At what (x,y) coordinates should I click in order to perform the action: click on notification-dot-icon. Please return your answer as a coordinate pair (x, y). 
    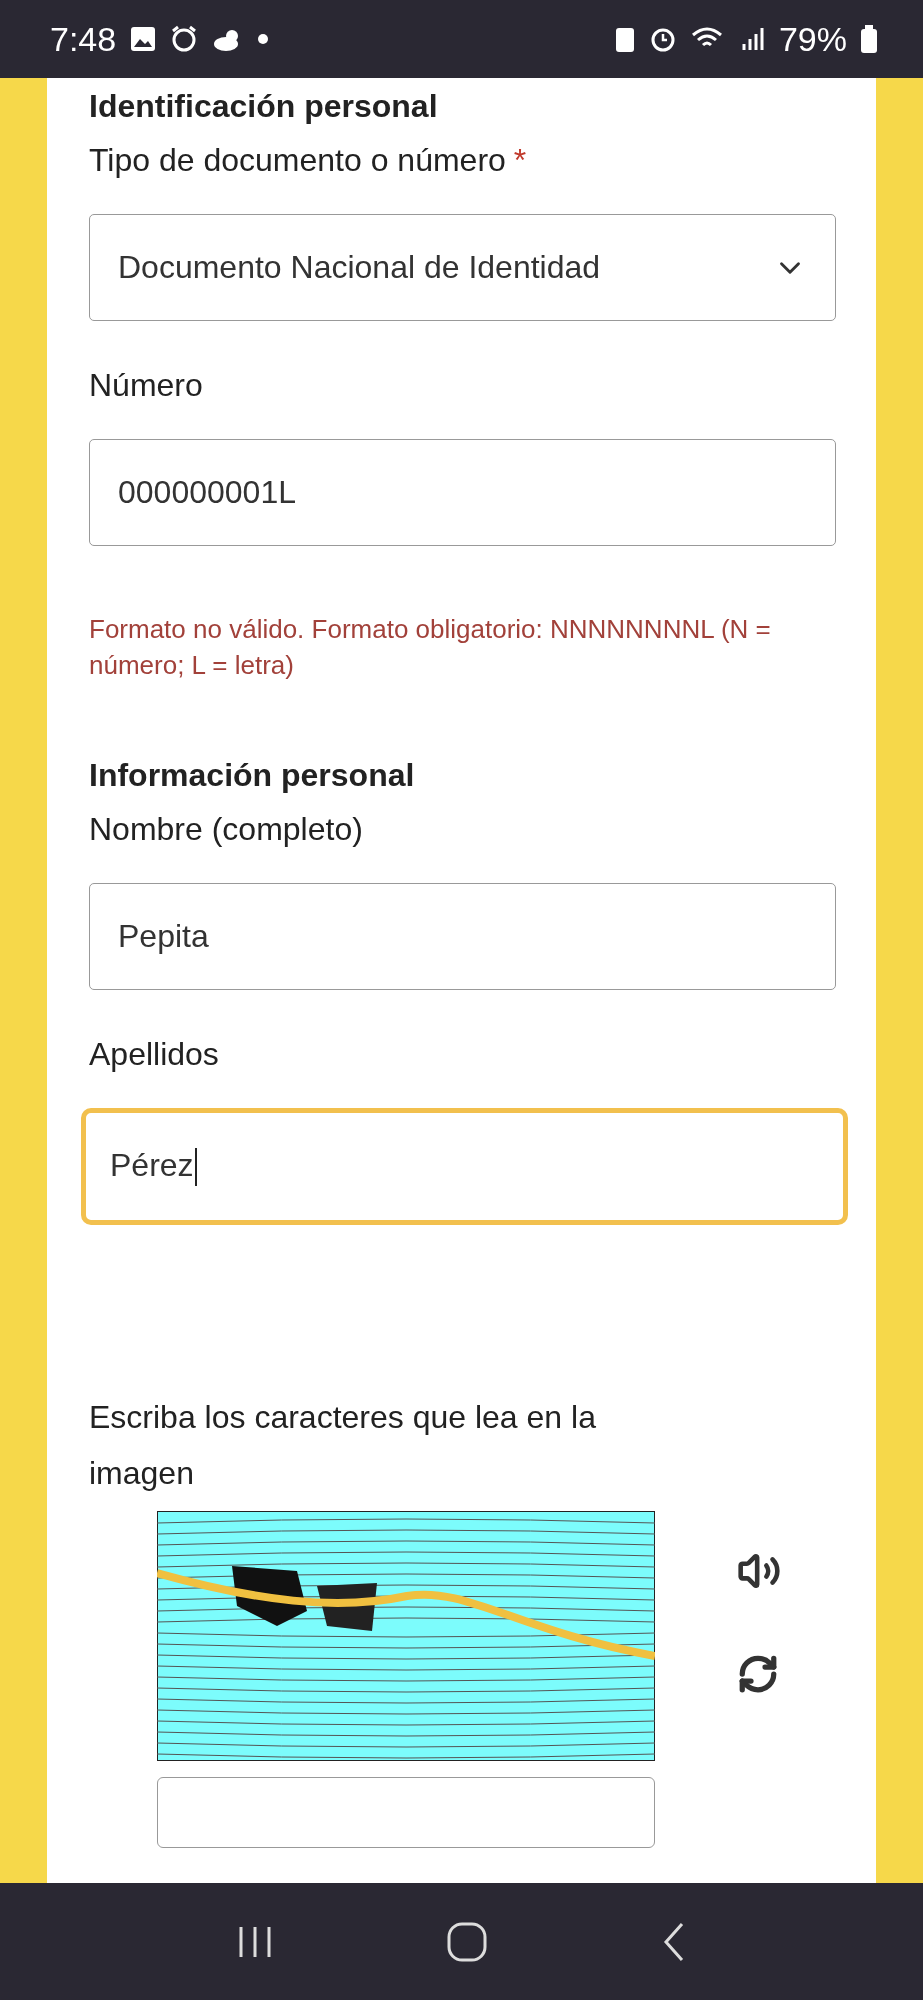
    Looking at the image, I should click on (263, 39).